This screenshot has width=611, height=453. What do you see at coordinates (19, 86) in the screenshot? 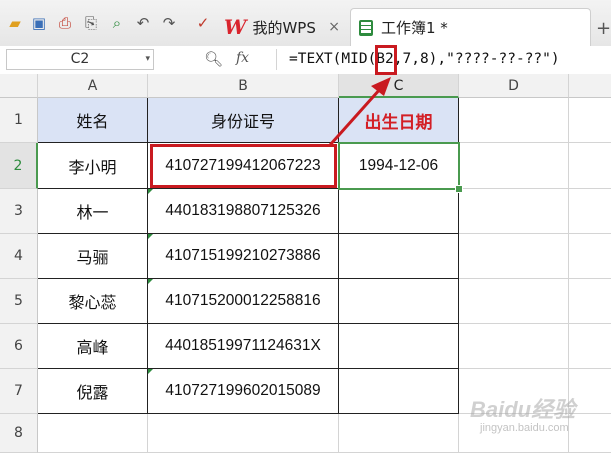
I see `select-all-corner` at bounding box center [19, 86].